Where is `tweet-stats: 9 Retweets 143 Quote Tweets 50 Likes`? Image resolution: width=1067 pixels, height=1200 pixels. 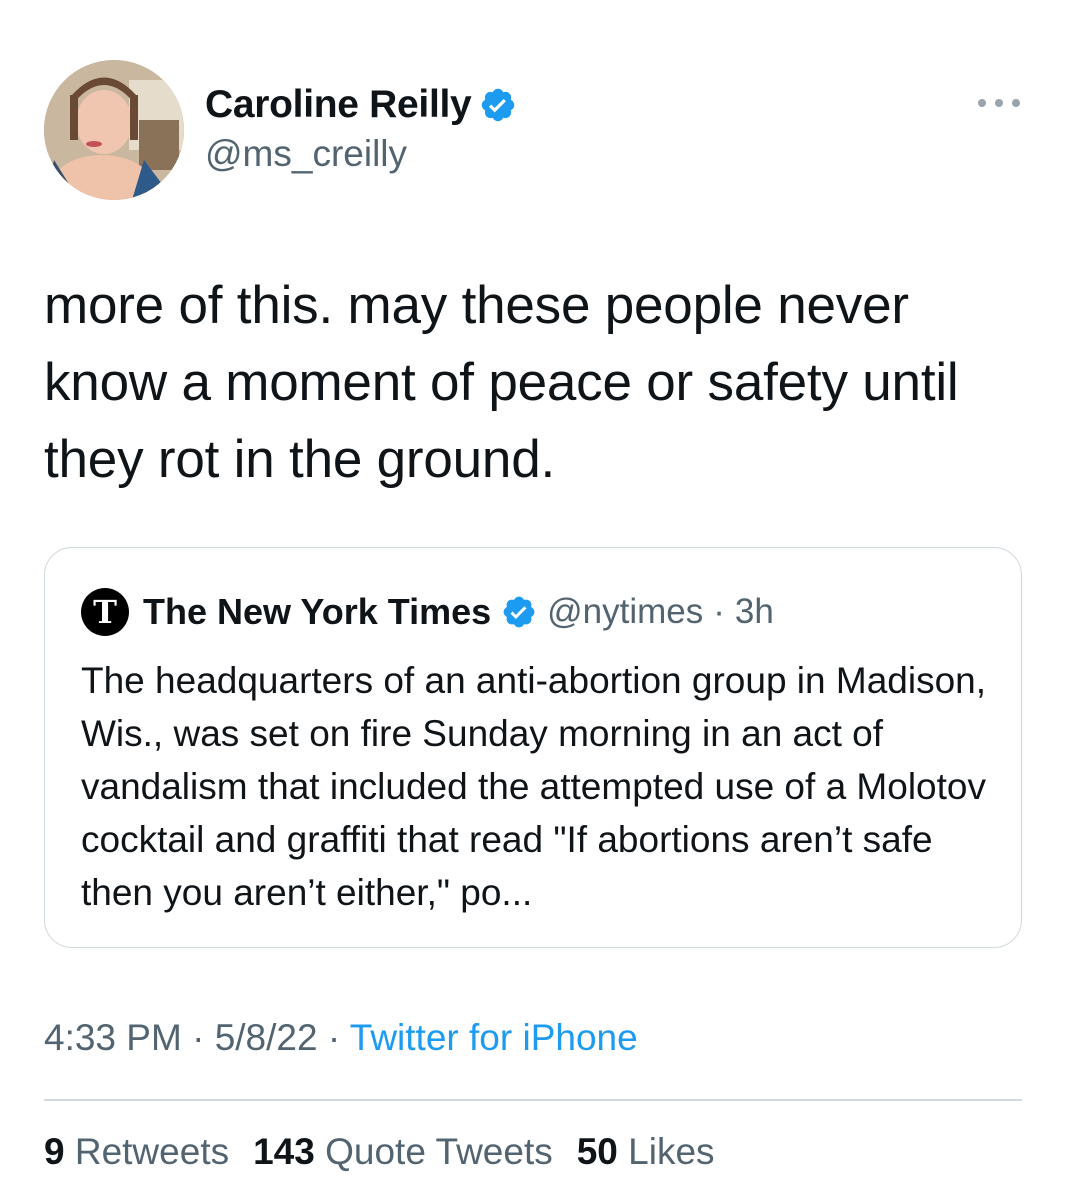 tweet-stats: 9 Retweets 143 Quote Tweets 50 Likes is located at coordinates (379, 1152).